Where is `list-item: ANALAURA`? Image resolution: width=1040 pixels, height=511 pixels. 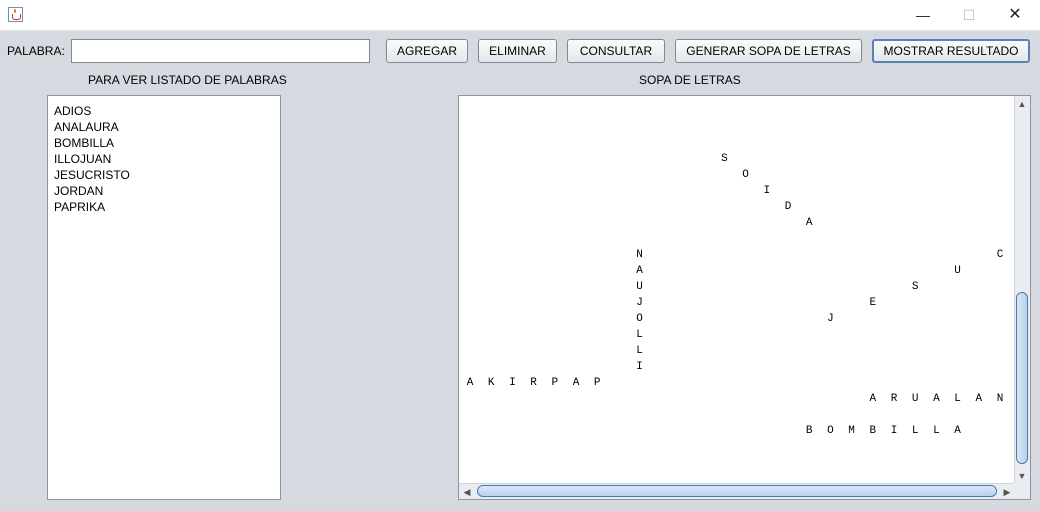 list-item: ANALAURA is located at coordinates (164, 127).